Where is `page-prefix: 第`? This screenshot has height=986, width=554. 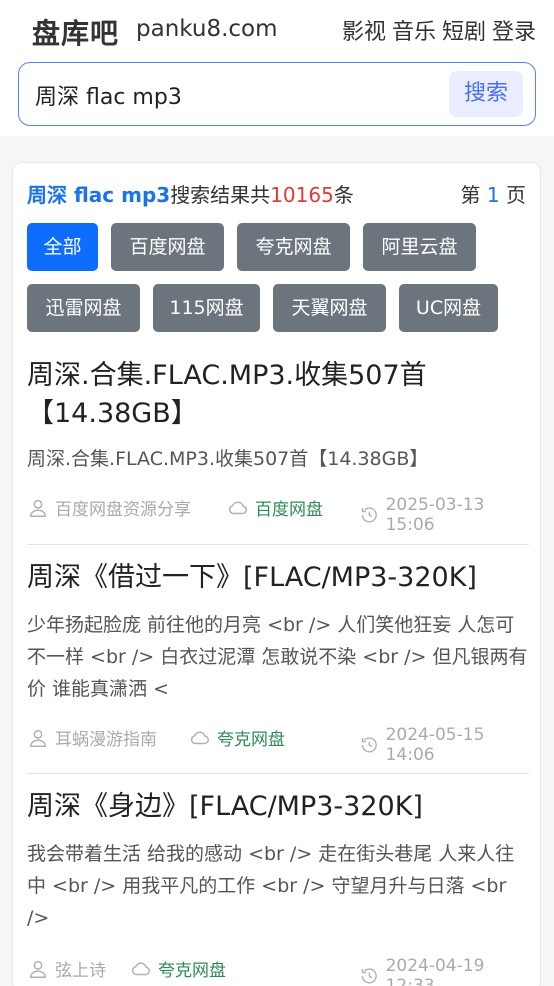
page-prefix: 第 is located at coordinates (470, 195).